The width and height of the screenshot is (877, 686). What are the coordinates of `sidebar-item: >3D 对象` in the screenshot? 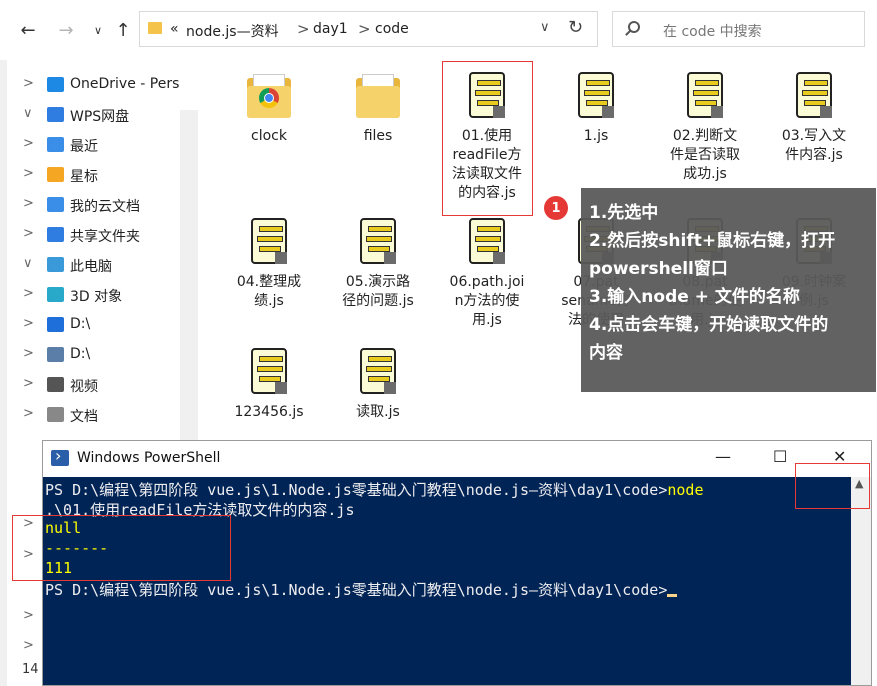 It's located at (93, 295).